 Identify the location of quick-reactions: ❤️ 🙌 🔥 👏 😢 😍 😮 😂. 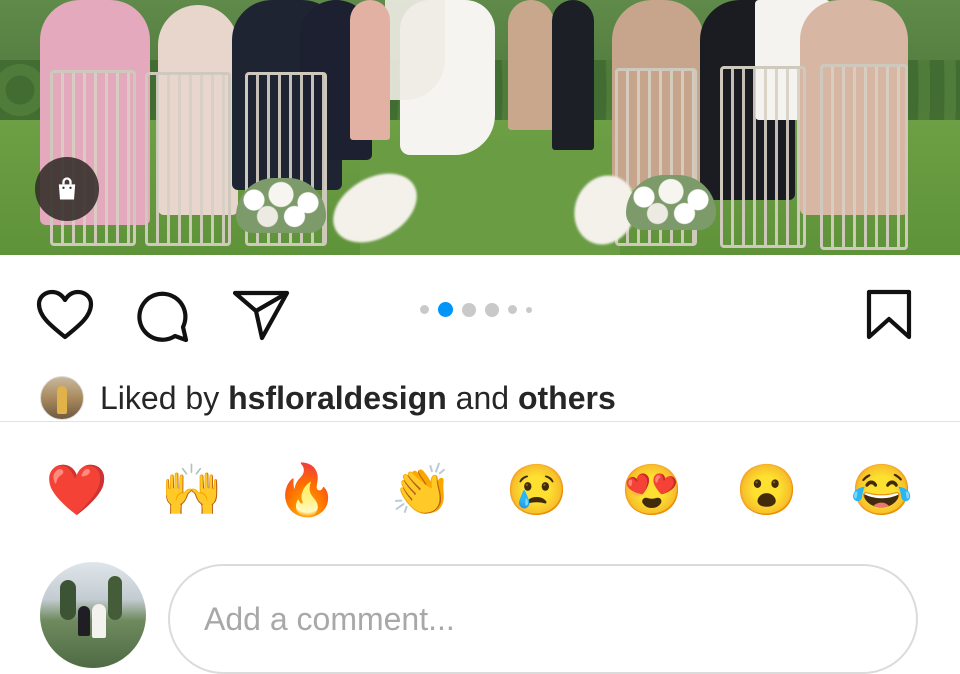
(480, 490).